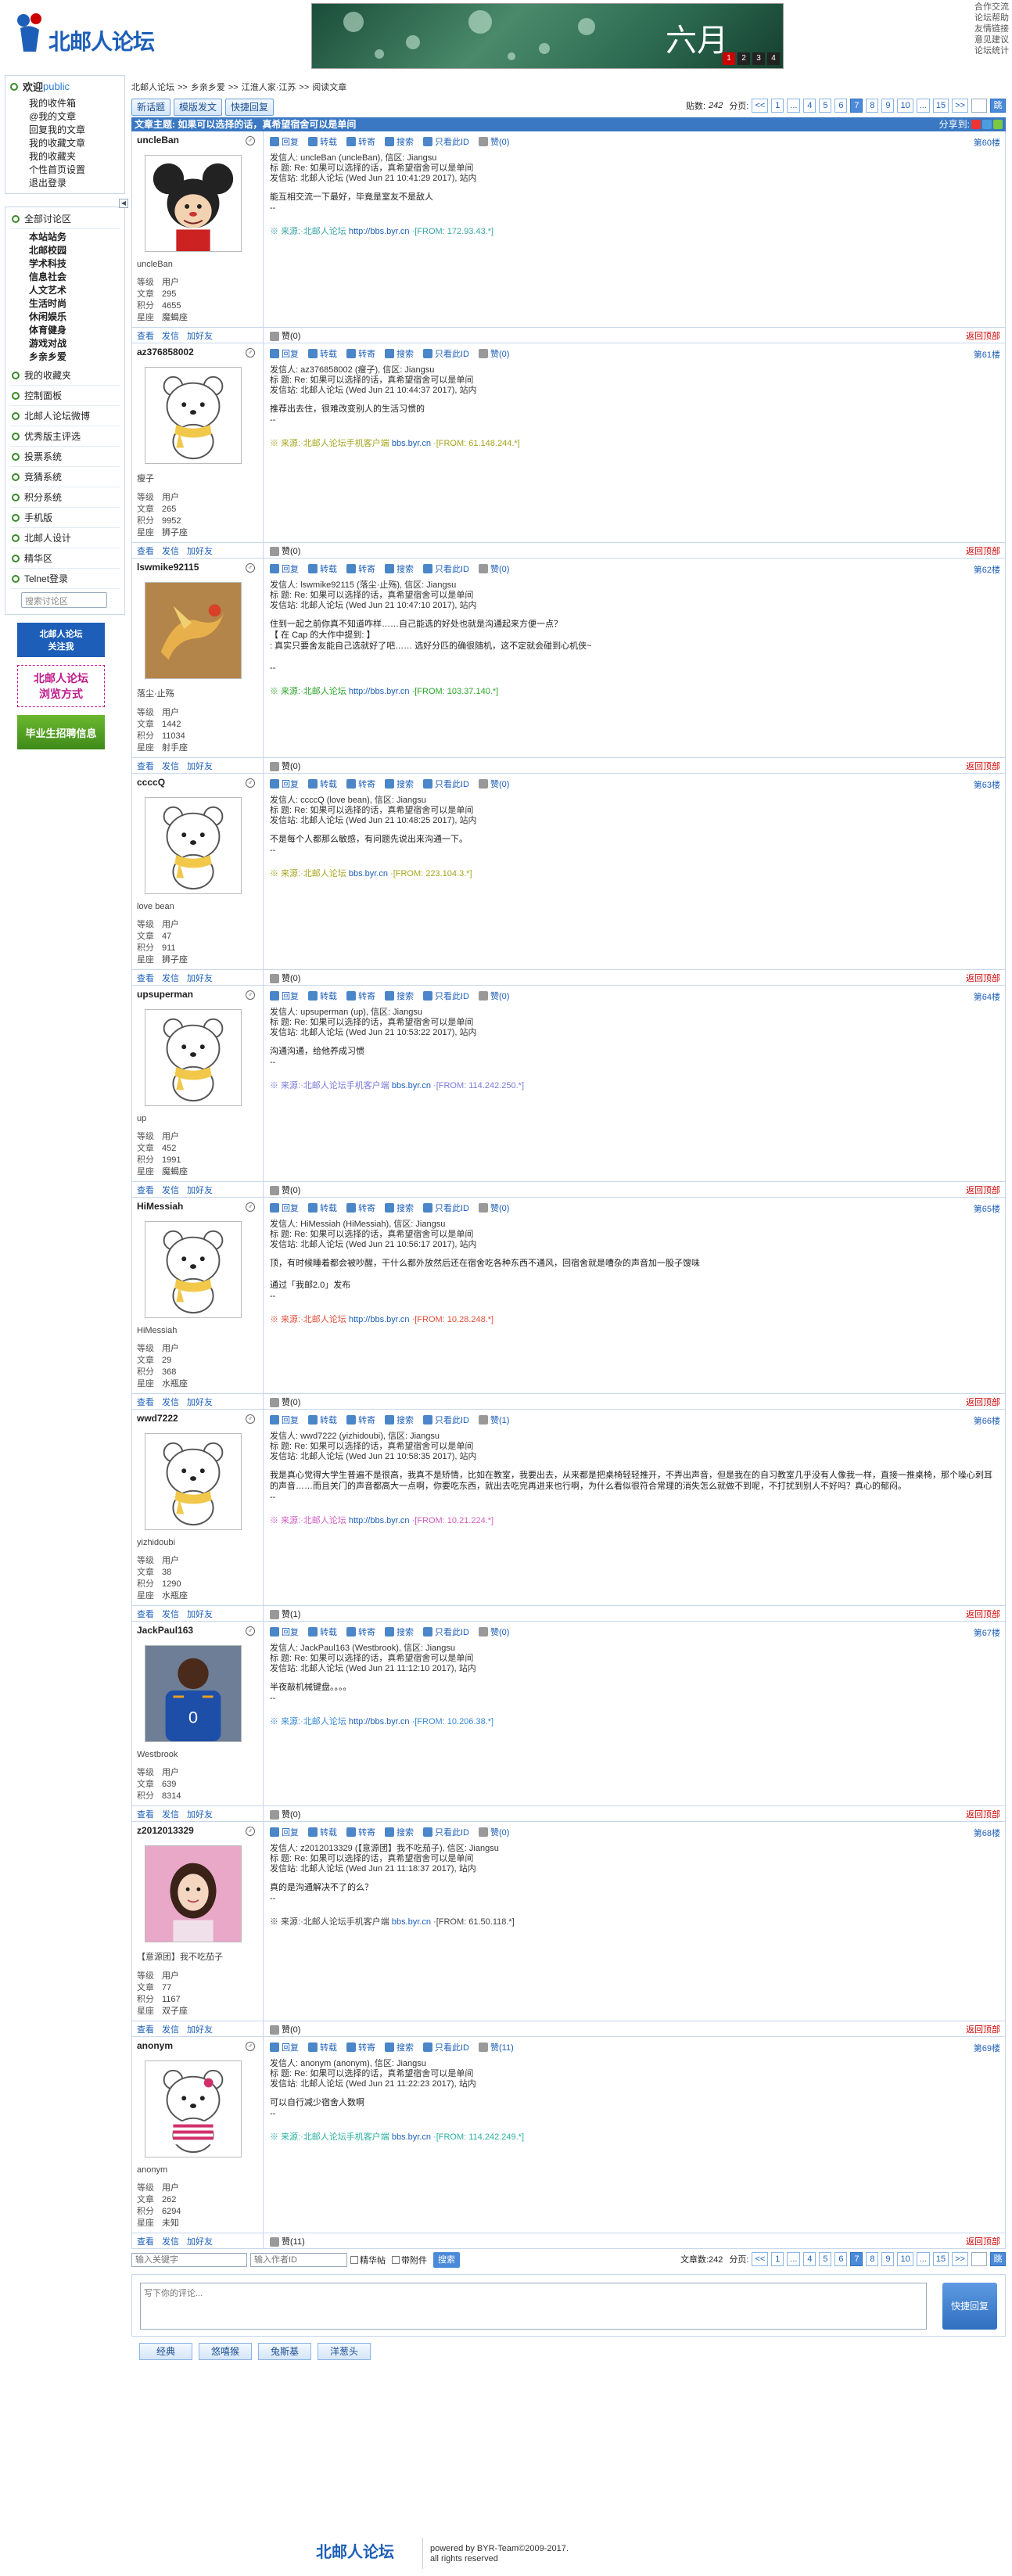 The image size is (1012, 2576). Describe the element at coordinates (285, 1614) in the screenshot. I see `footer-like-button: 赞(1)` at that location.